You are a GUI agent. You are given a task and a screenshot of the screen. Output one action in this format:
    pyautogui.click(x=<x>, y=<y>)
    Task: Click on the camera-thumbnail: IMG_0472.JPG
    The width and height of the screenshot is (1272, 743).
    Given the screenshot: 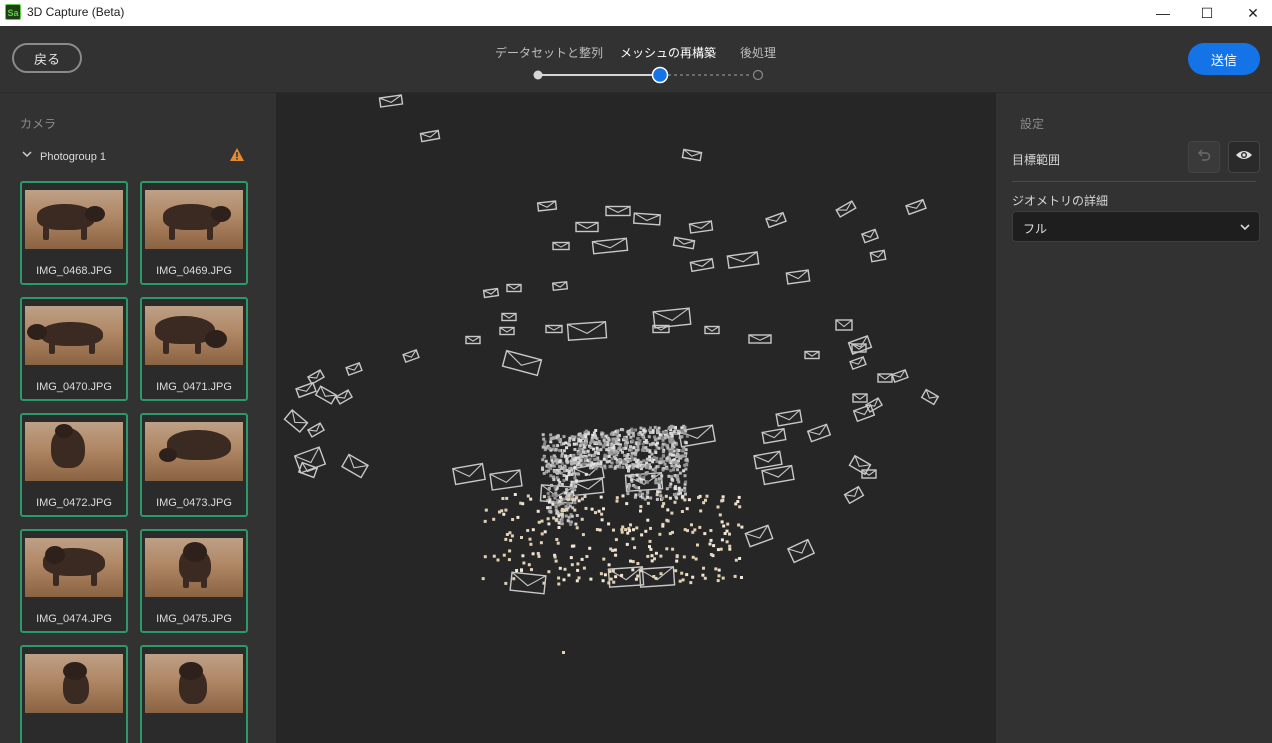 What is the action you would take?
    pyautogui.click(x=74, y=465)
    